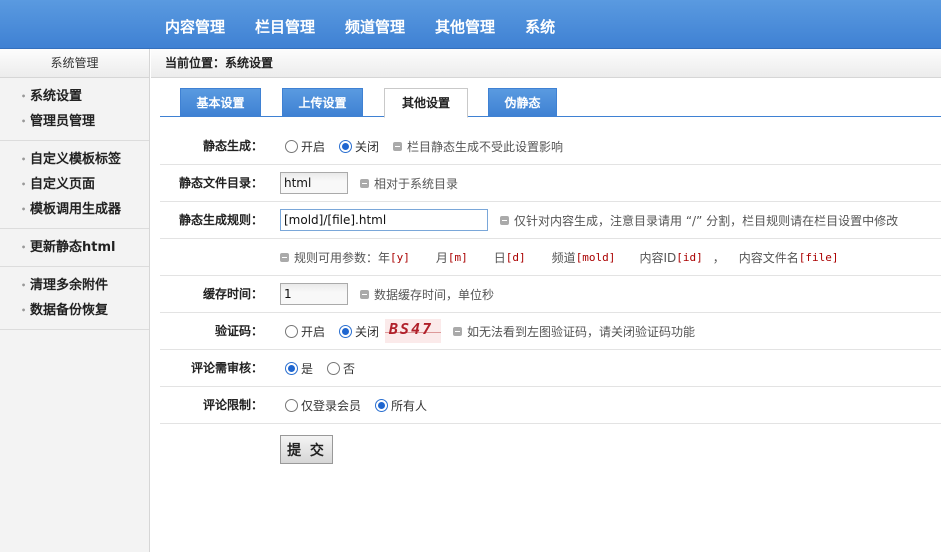  What do you see at coordinates (574, 331) in the screenshot?
I see `captcha-tip: 如无法看到左图验证码，请关闭验证码功能` at bounding box center [574, 331].